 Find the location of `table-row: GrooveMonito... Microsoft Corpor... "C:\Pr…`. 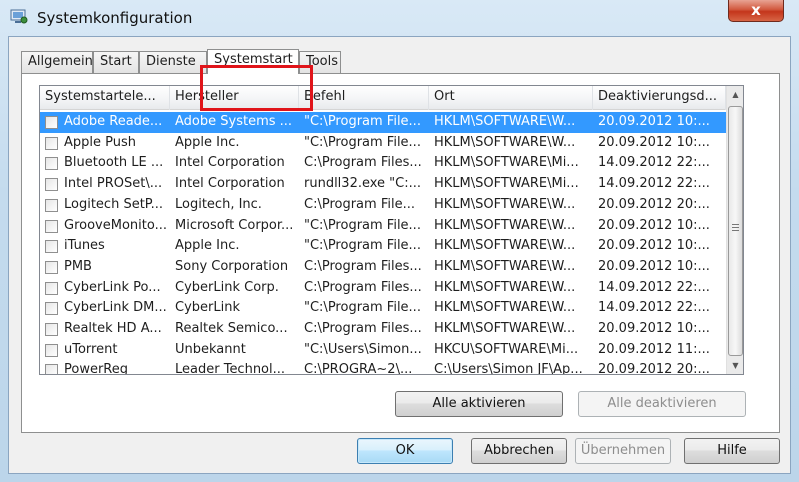

table-row: GrooveMonito... Microsoft Corpor... "C:\Pr… is located at coordinates (383, 226).